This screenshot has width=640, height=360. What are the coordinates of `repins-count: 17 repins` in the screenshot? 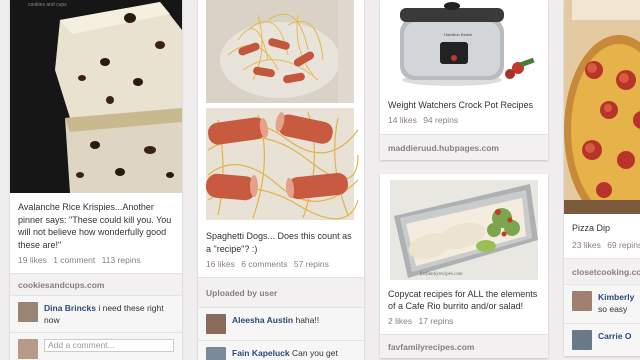 It's located at (435, 321).